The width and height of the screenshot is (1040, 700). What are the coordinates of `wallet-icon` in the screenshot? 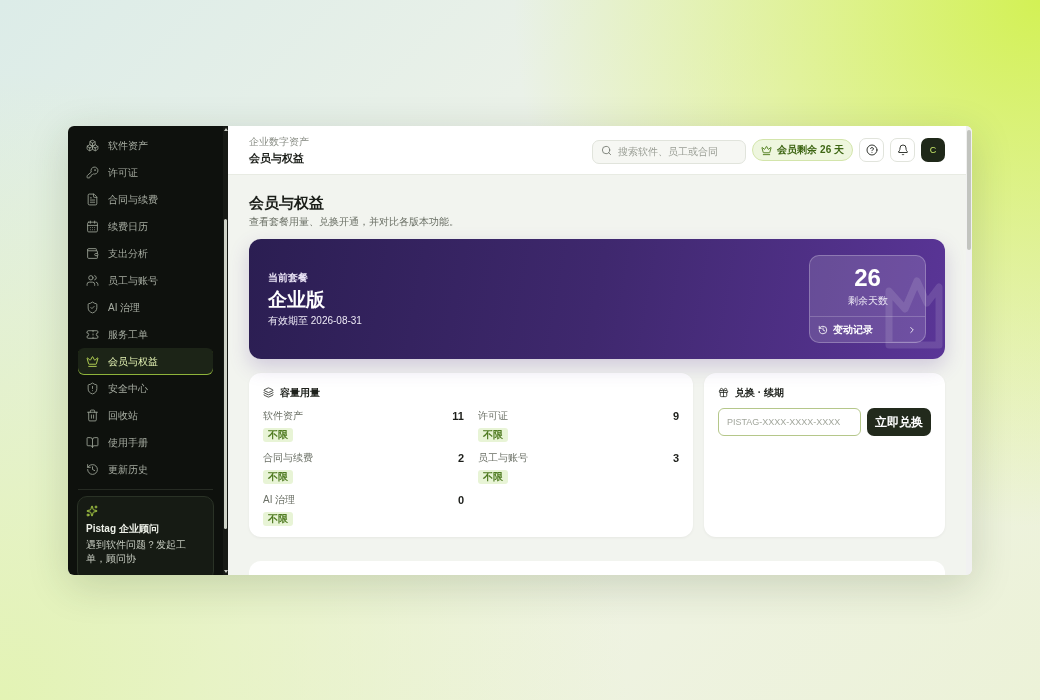 It's located at (92, 253).